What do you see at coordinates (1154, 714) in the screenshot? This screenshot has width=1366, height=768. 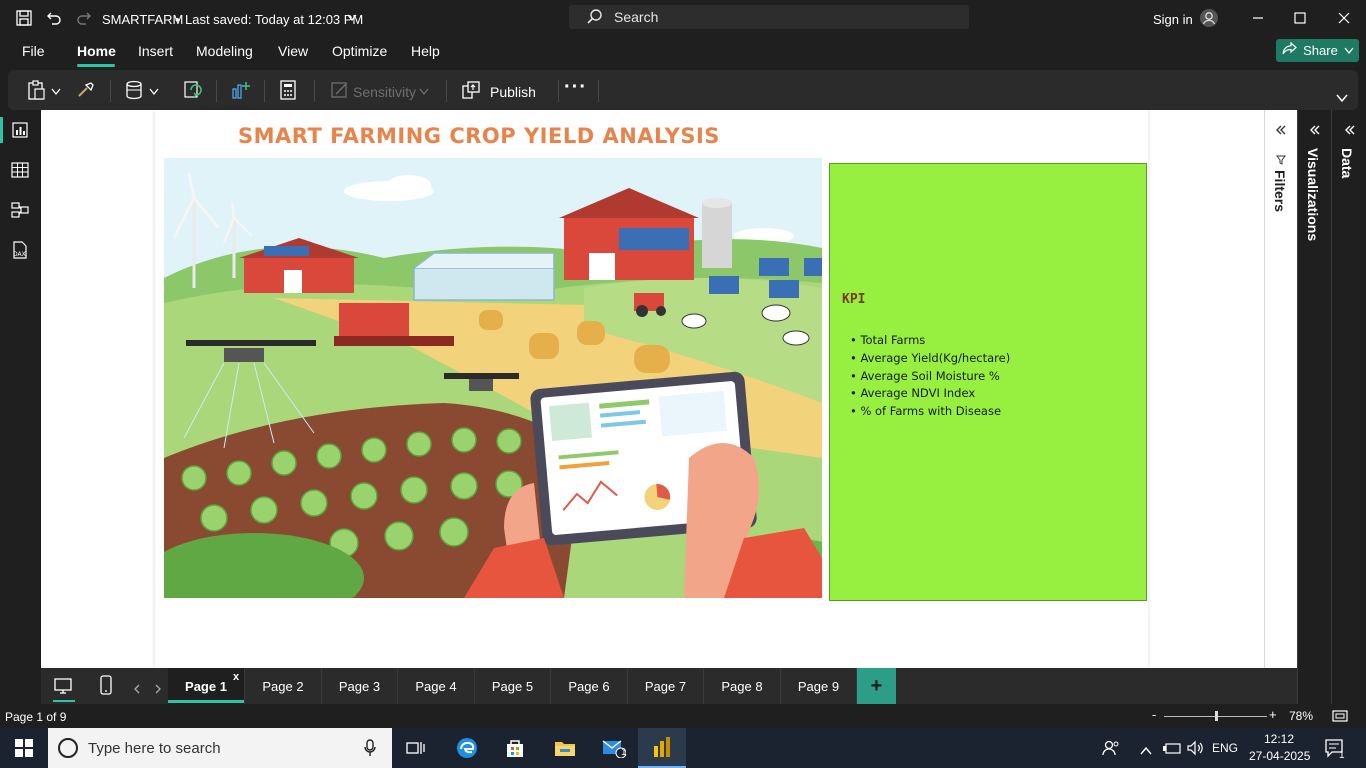 I see `zoom-out-button: -` at bounding box center [1154, 714].